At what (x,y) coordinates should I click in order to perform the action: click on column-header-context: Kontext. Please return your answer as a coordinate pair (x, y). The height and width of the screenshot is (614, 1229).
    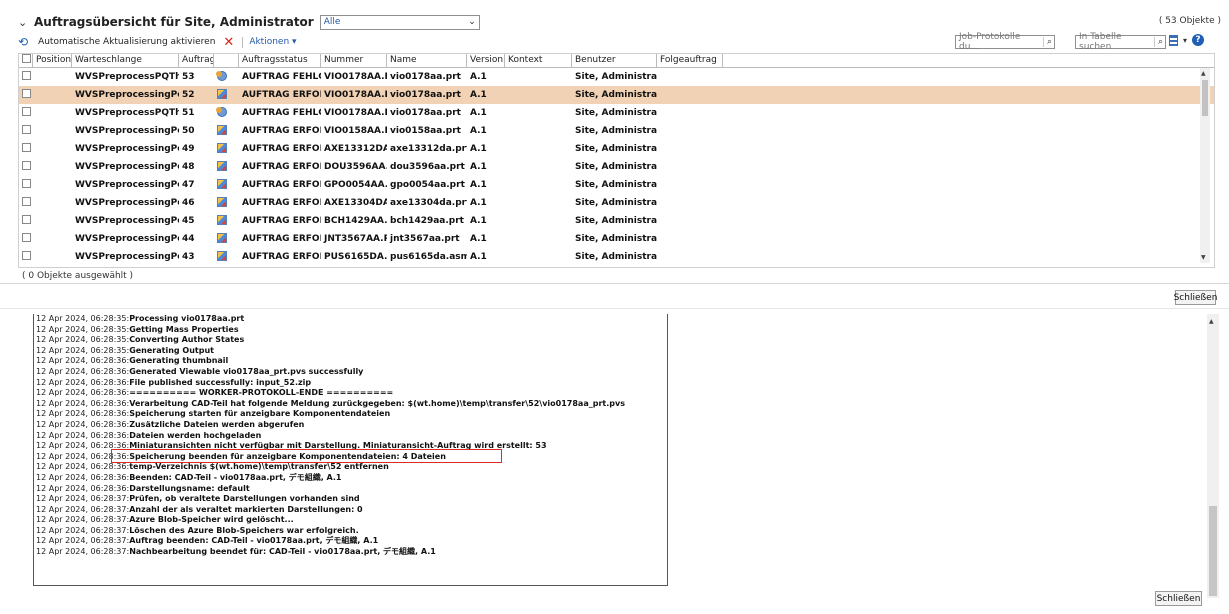
    Looking at the image, I should click on (538, 60).